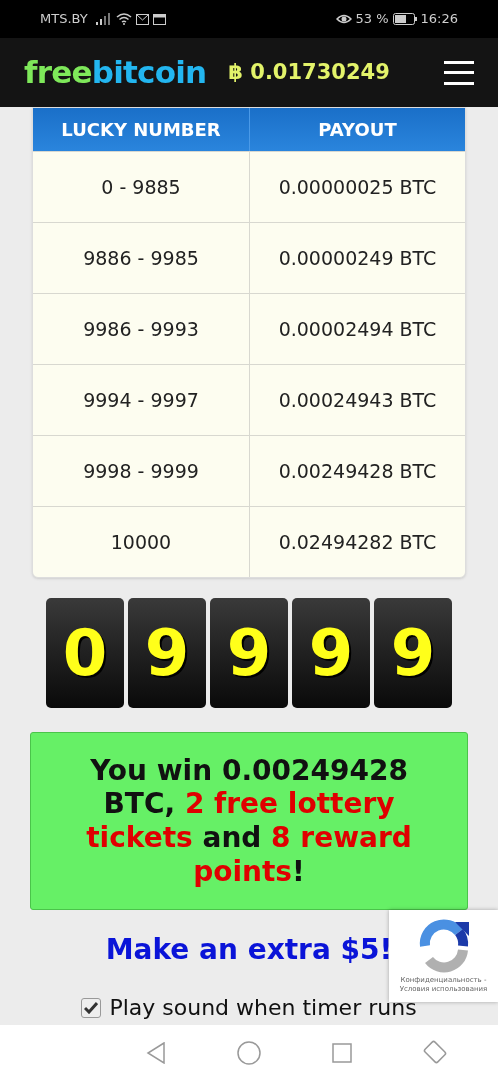 The height and width of the screenshot is (1080, 498). I want to click on table-cell-text: 10000, so click(141, 542).